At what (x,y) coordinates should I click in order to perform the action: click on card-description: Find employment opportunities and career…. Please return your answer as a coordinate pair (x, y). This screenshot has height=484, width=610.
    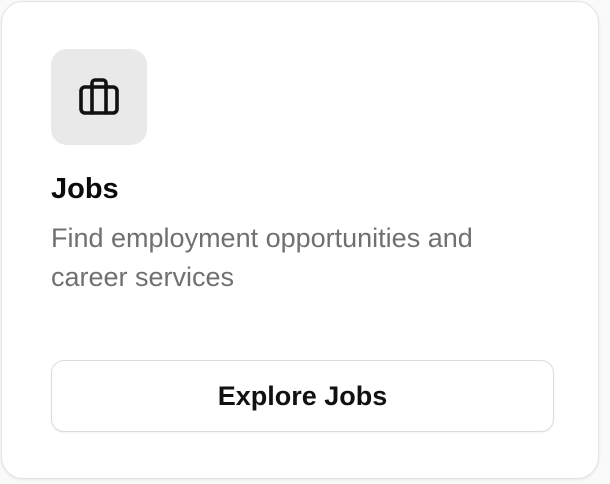
    Looking at the image, I should click on (262, 257).